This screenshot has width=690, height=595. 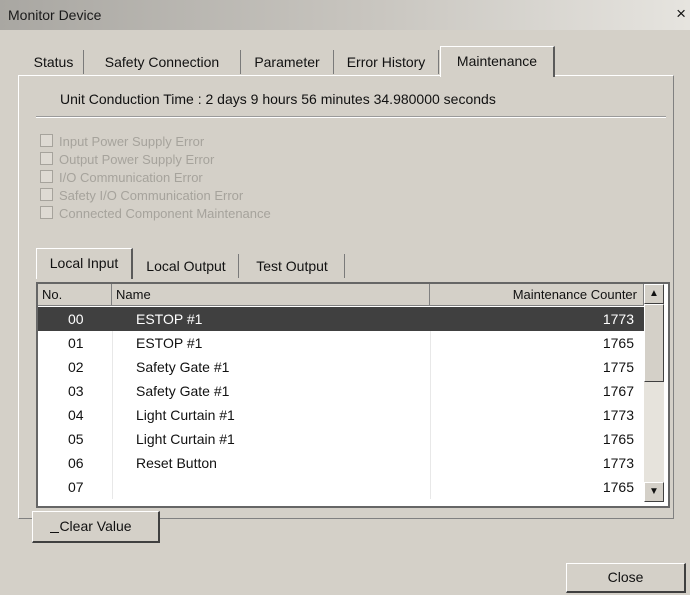 What do you see at coordinates (654, 393) in the screenshot?
I see `vertical-scrollbar: ▲ ▼` at bounding box center [654, 393].